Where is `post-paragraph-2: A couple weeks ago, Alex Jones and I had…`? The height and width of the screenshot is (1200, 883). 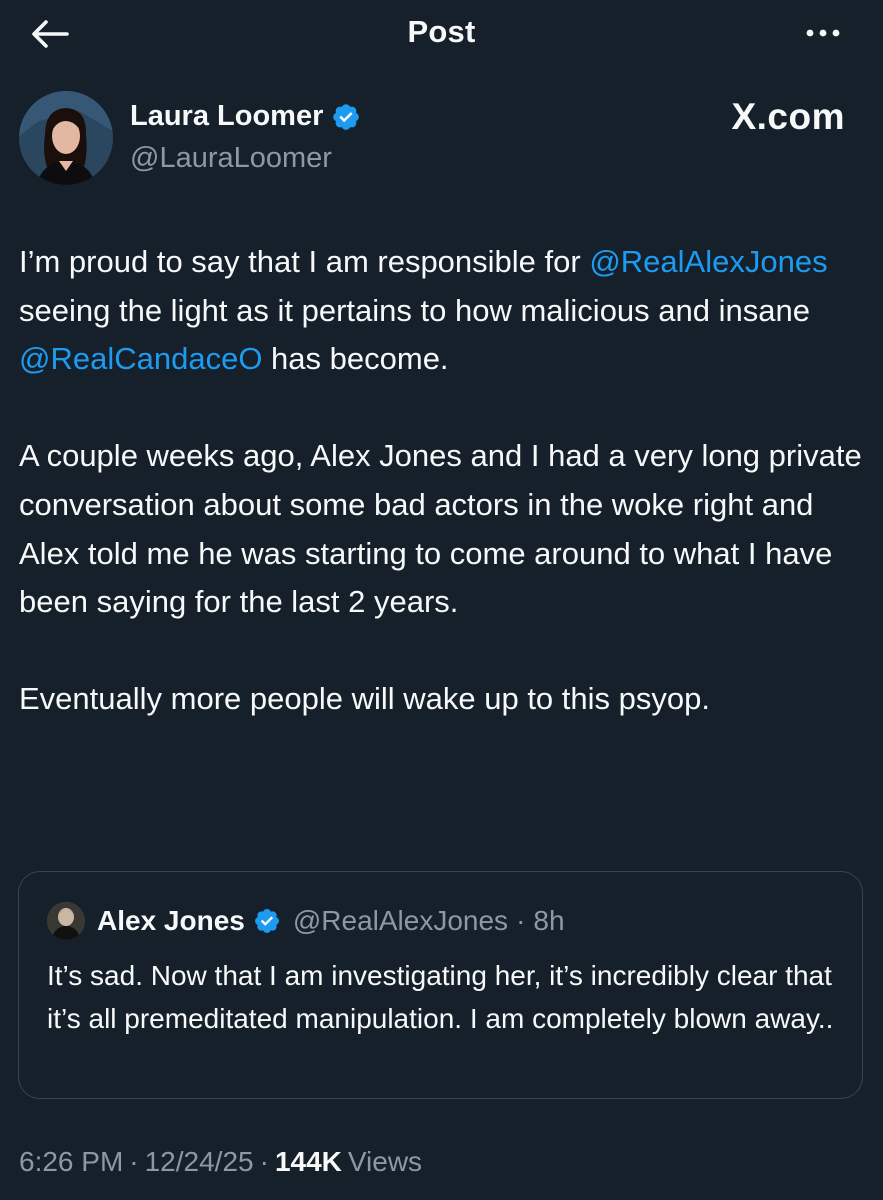 post-paragraph-2: A couple weeks ago, Alex Jones and I had… is located at coordinates (440, 529).